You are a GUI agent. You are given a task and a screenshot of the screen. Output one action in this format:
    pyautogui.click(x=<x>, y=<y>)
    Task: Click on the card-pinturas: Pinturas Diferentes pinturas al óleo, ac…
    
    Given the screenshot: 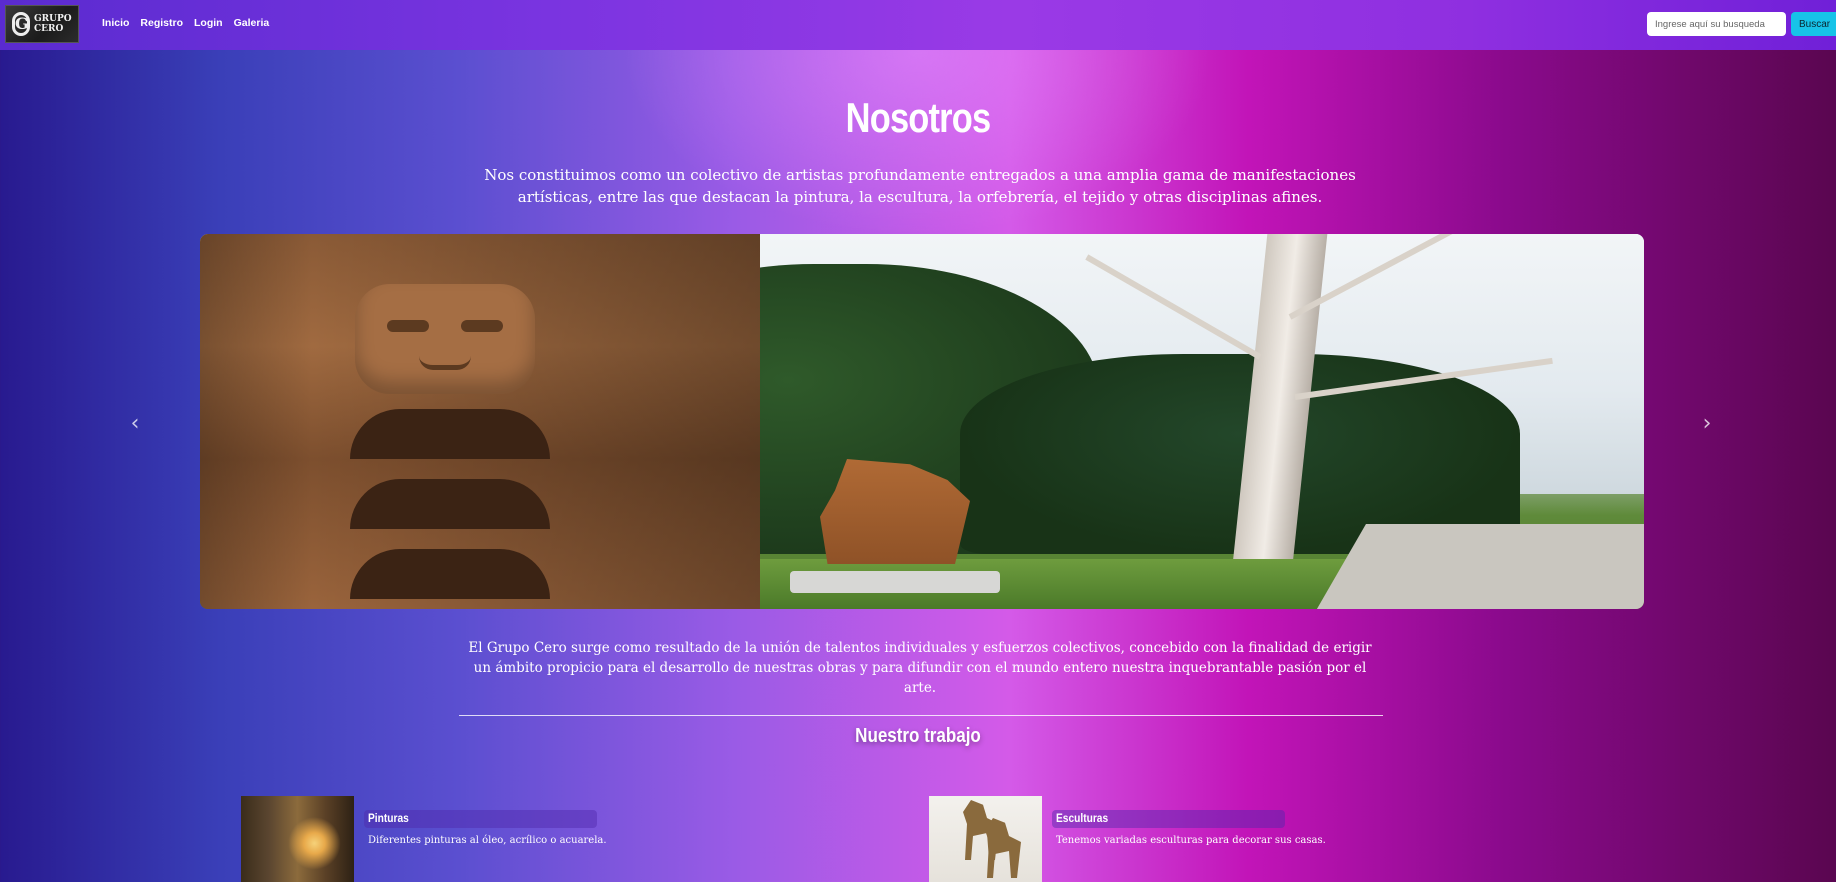 What is the action you would take?
    pyautogui.click(x=521, y=839)
    